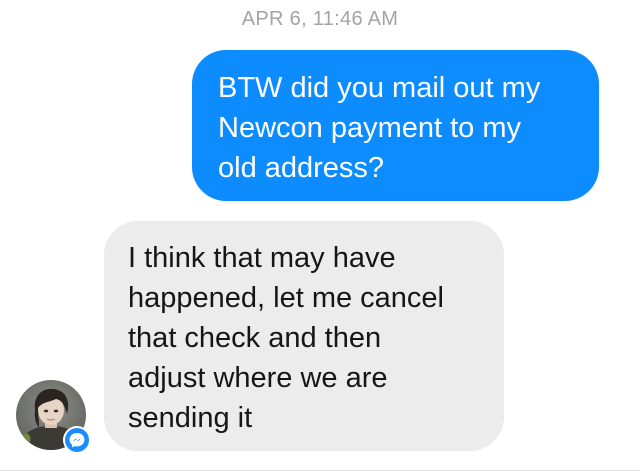 Image resolution: width=640 pixels, height=473 pixels. What do you see at coordinates (320, 19) in the screenshot?
I see `message-timestamp: APR 6, 11:46 AM` at bounding box center [320, 19].